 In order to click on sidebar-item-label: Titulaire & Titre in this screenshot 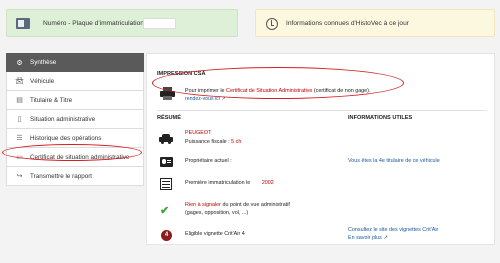, I will do `click(51, 100)`.